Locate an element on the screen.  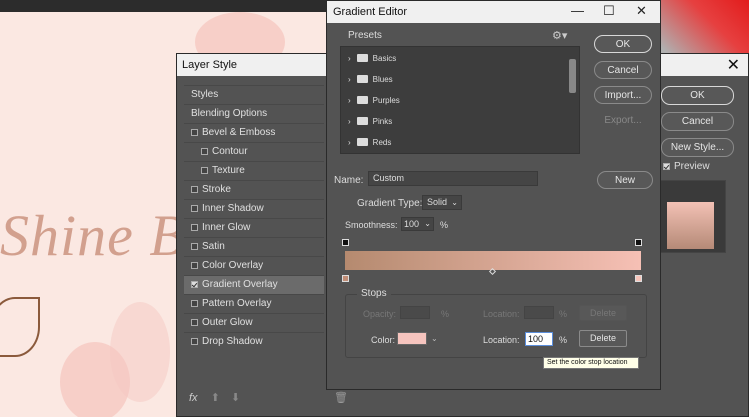
opacity-stop-right is located at coordinates (638, 242).